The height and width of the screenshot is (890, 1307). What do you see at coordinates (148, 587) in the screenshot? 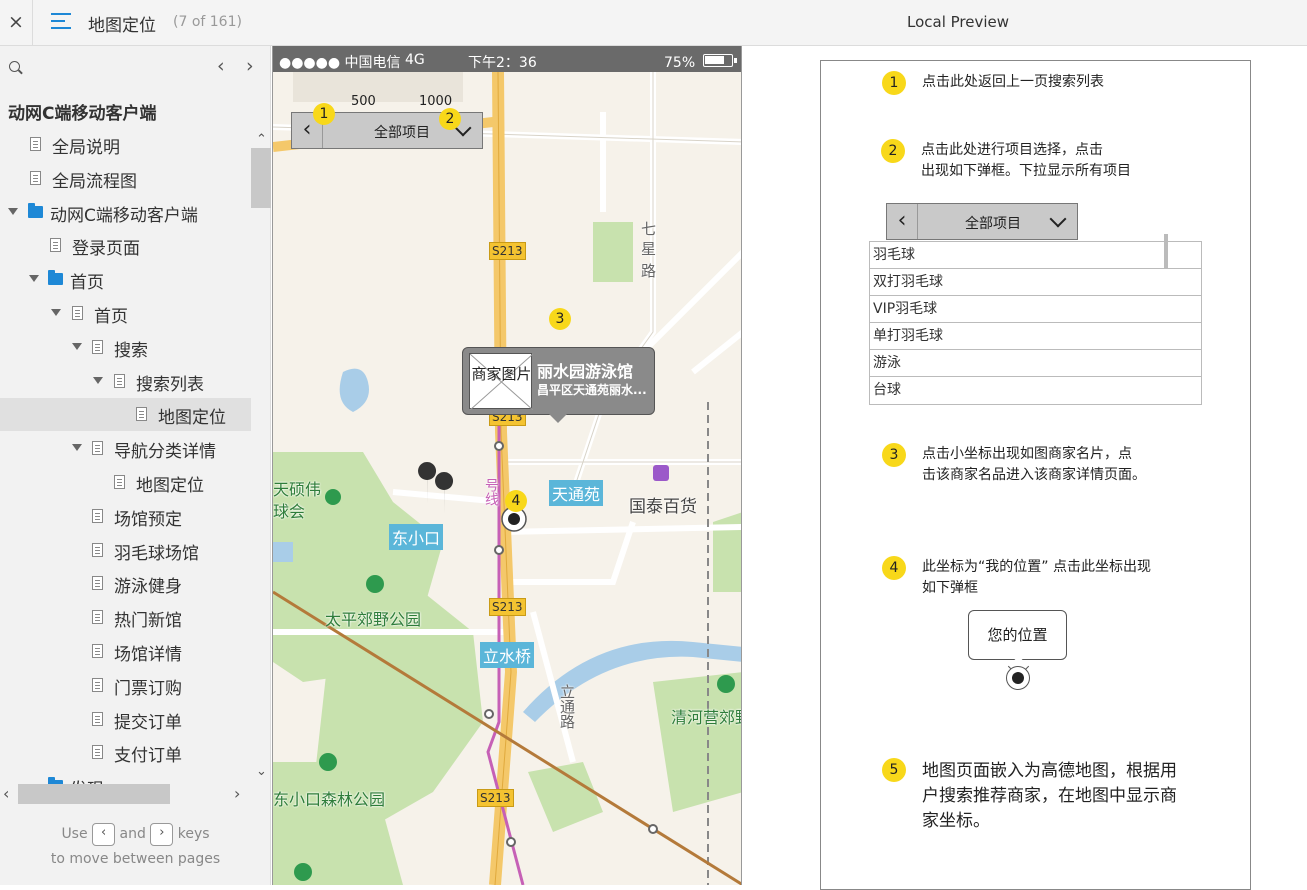
I see `sidebar-item-label: 游泳健身` at bounding box center [148, 587].